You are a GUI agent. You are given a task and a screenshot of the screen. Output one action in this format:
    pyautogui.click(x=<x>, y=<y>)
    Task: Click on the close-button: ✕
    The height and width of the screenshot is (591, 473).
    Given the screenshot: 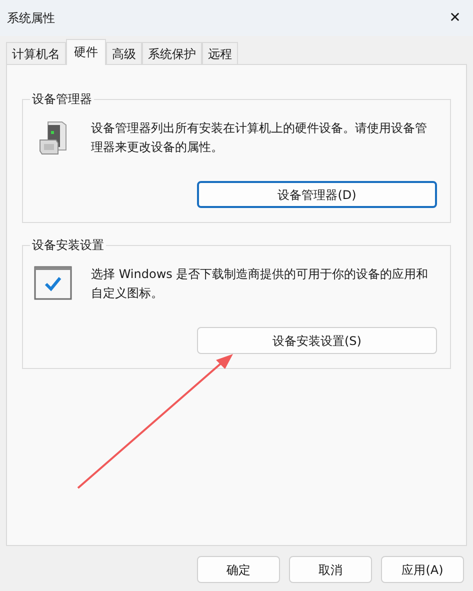 What is the action you would take?
    pyautogui.click(x=455, y=18)
    